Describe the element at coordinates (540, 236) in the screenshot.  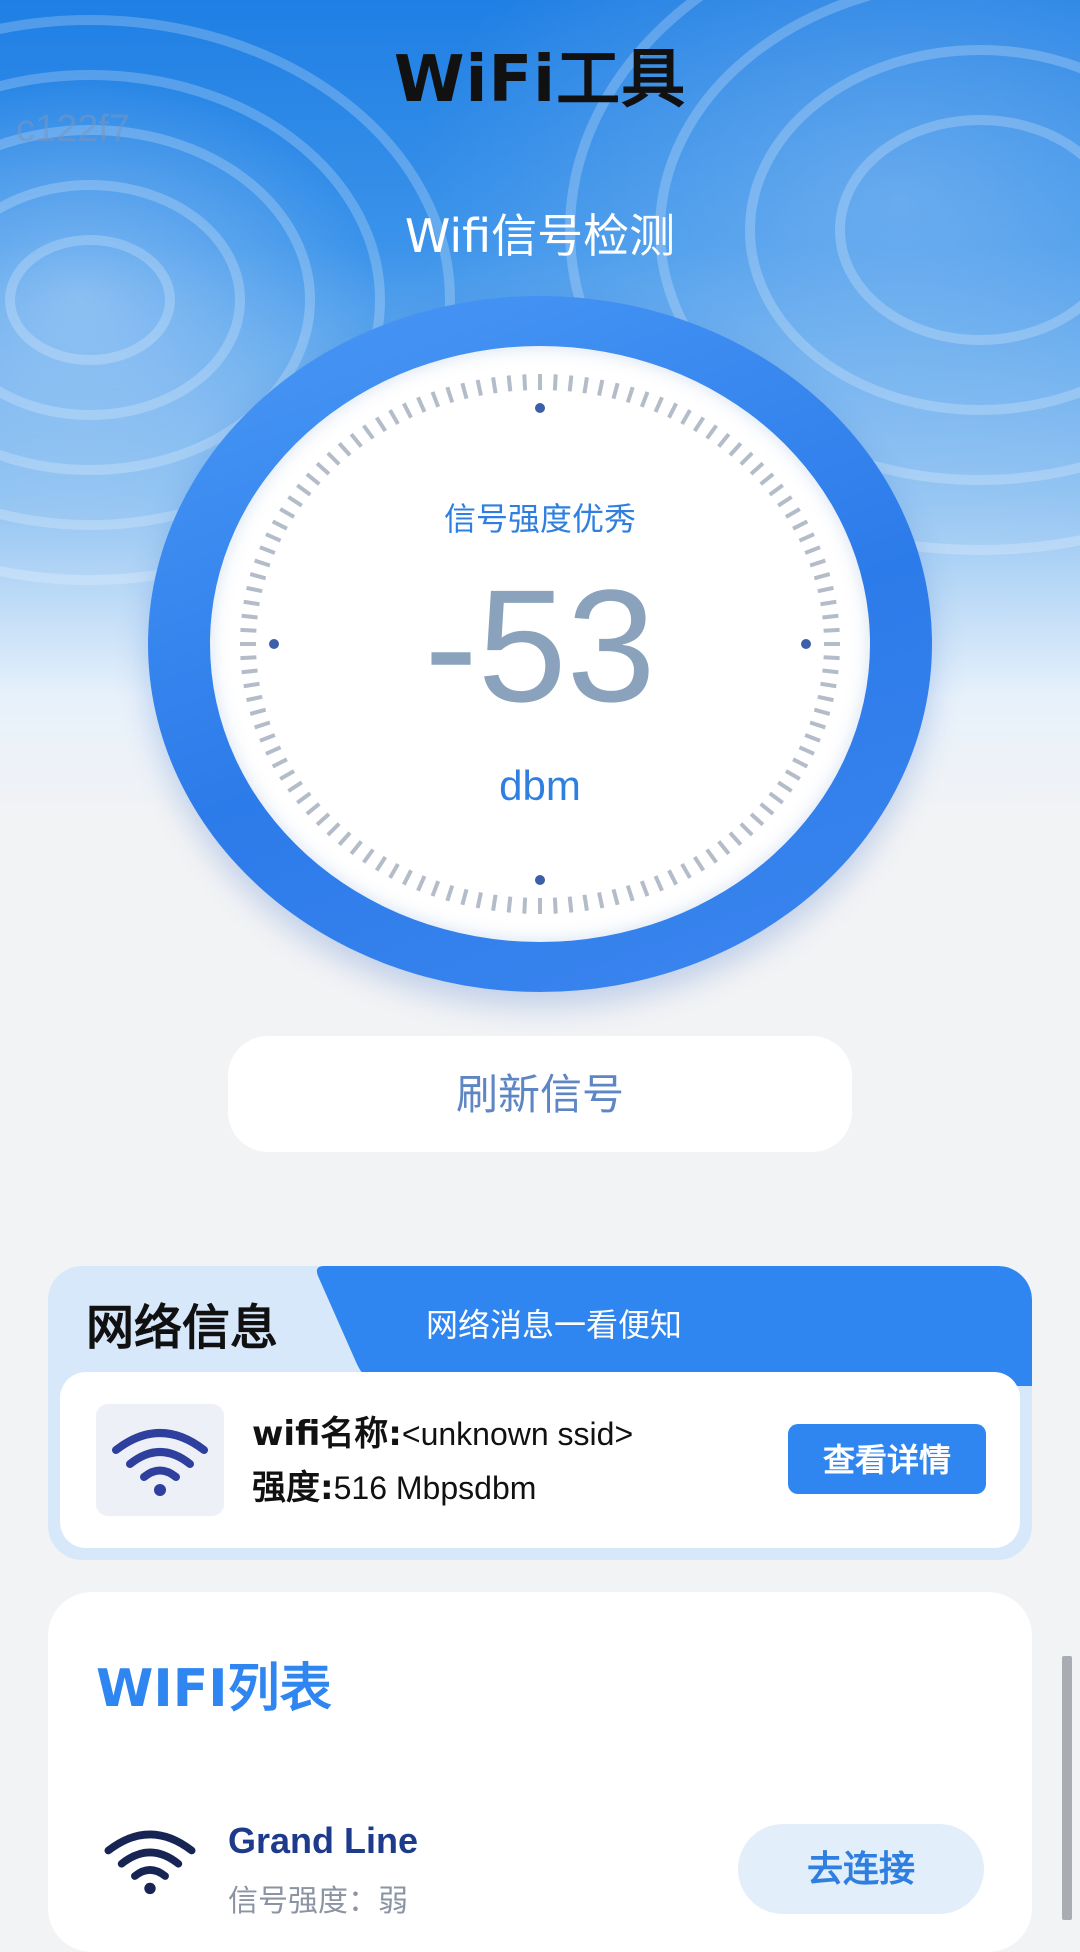
I see `page-subtitle: Wifi信号检测` at that location.